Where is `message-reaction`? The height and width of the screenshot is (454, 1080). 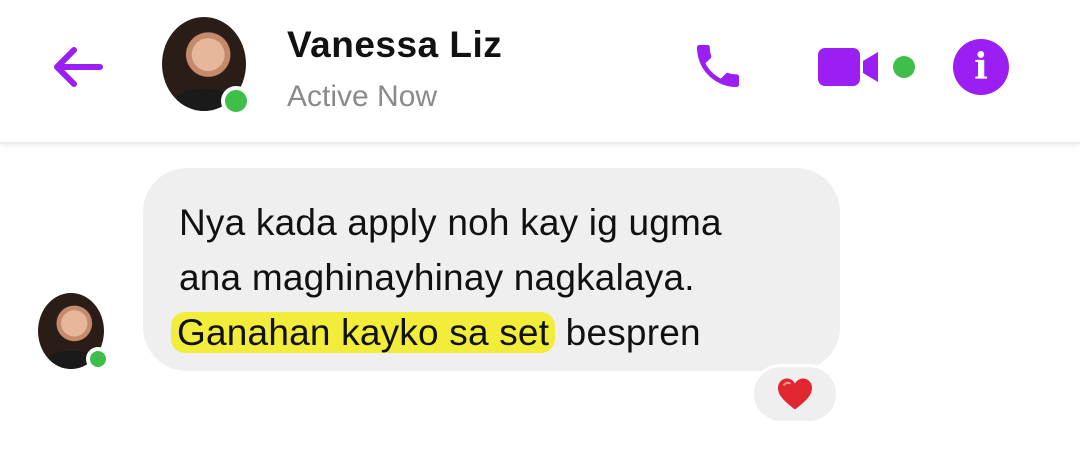
message-reaction is located at coordinates (795, 394).